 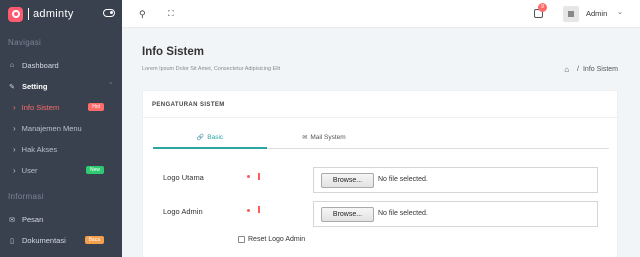 What do you see at coordinates (25, 42) in the screenshot?
I see `nav-section-navigasi: Navigasi` at bounding box center [25, 42].